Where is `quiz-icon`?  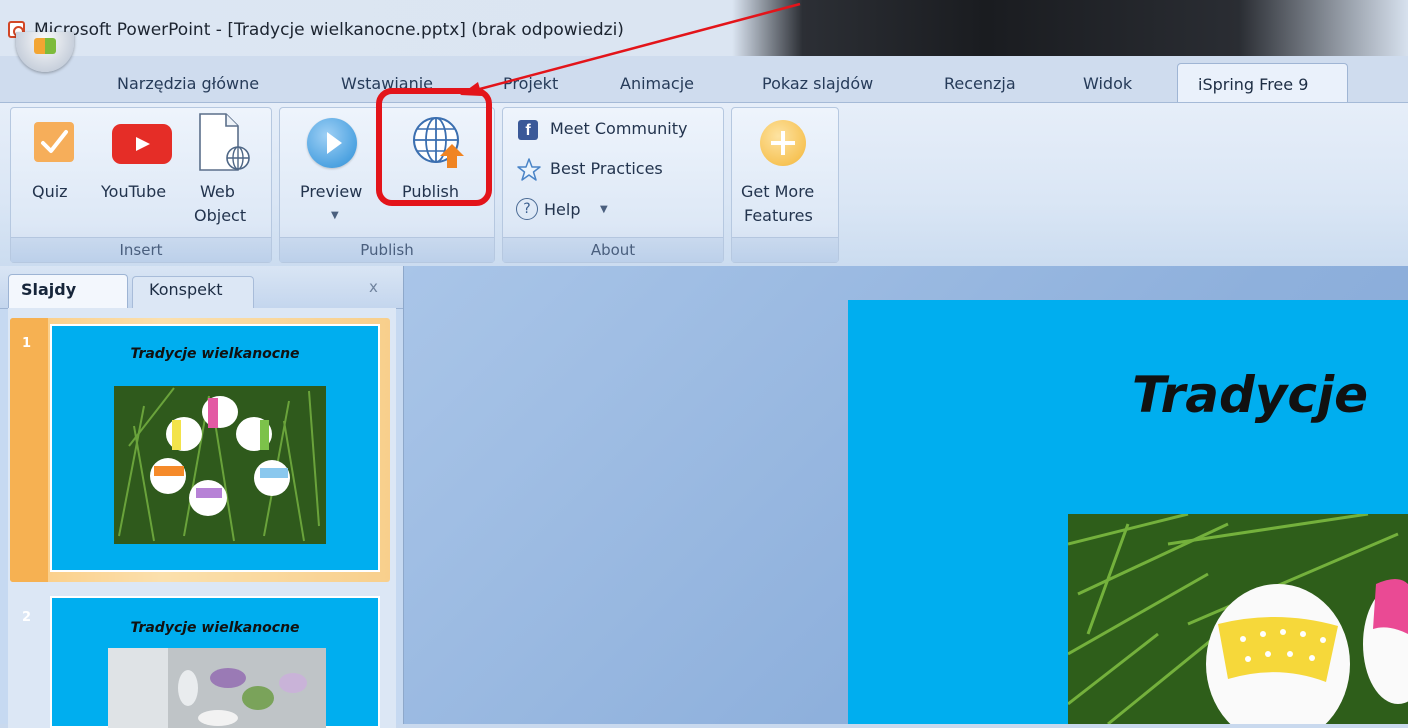
quiz-icon is located at coordinates (54, 142).